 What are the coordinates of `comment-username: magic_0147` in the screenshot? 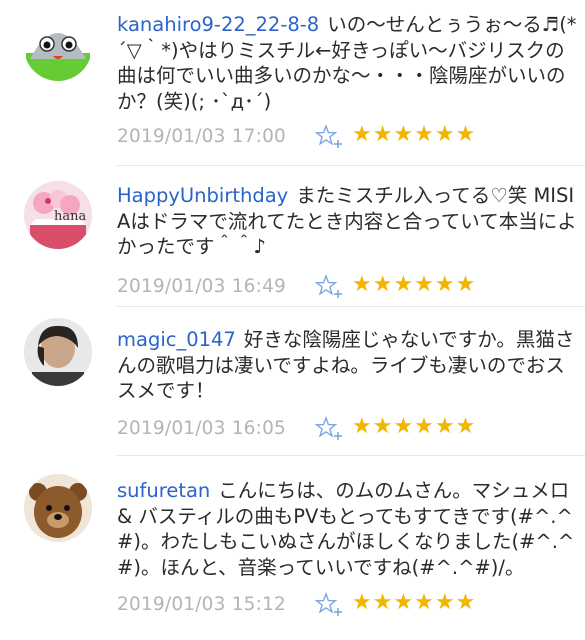 It's located at (176, 339).